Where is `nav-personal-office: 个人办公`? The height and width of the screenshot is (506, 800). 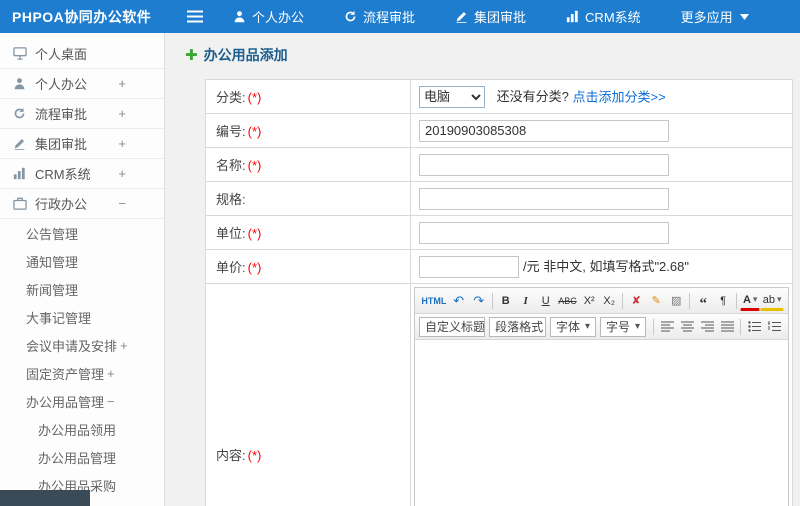 nav-personal-office: 个人办公 is located at coordinates (268, 16).